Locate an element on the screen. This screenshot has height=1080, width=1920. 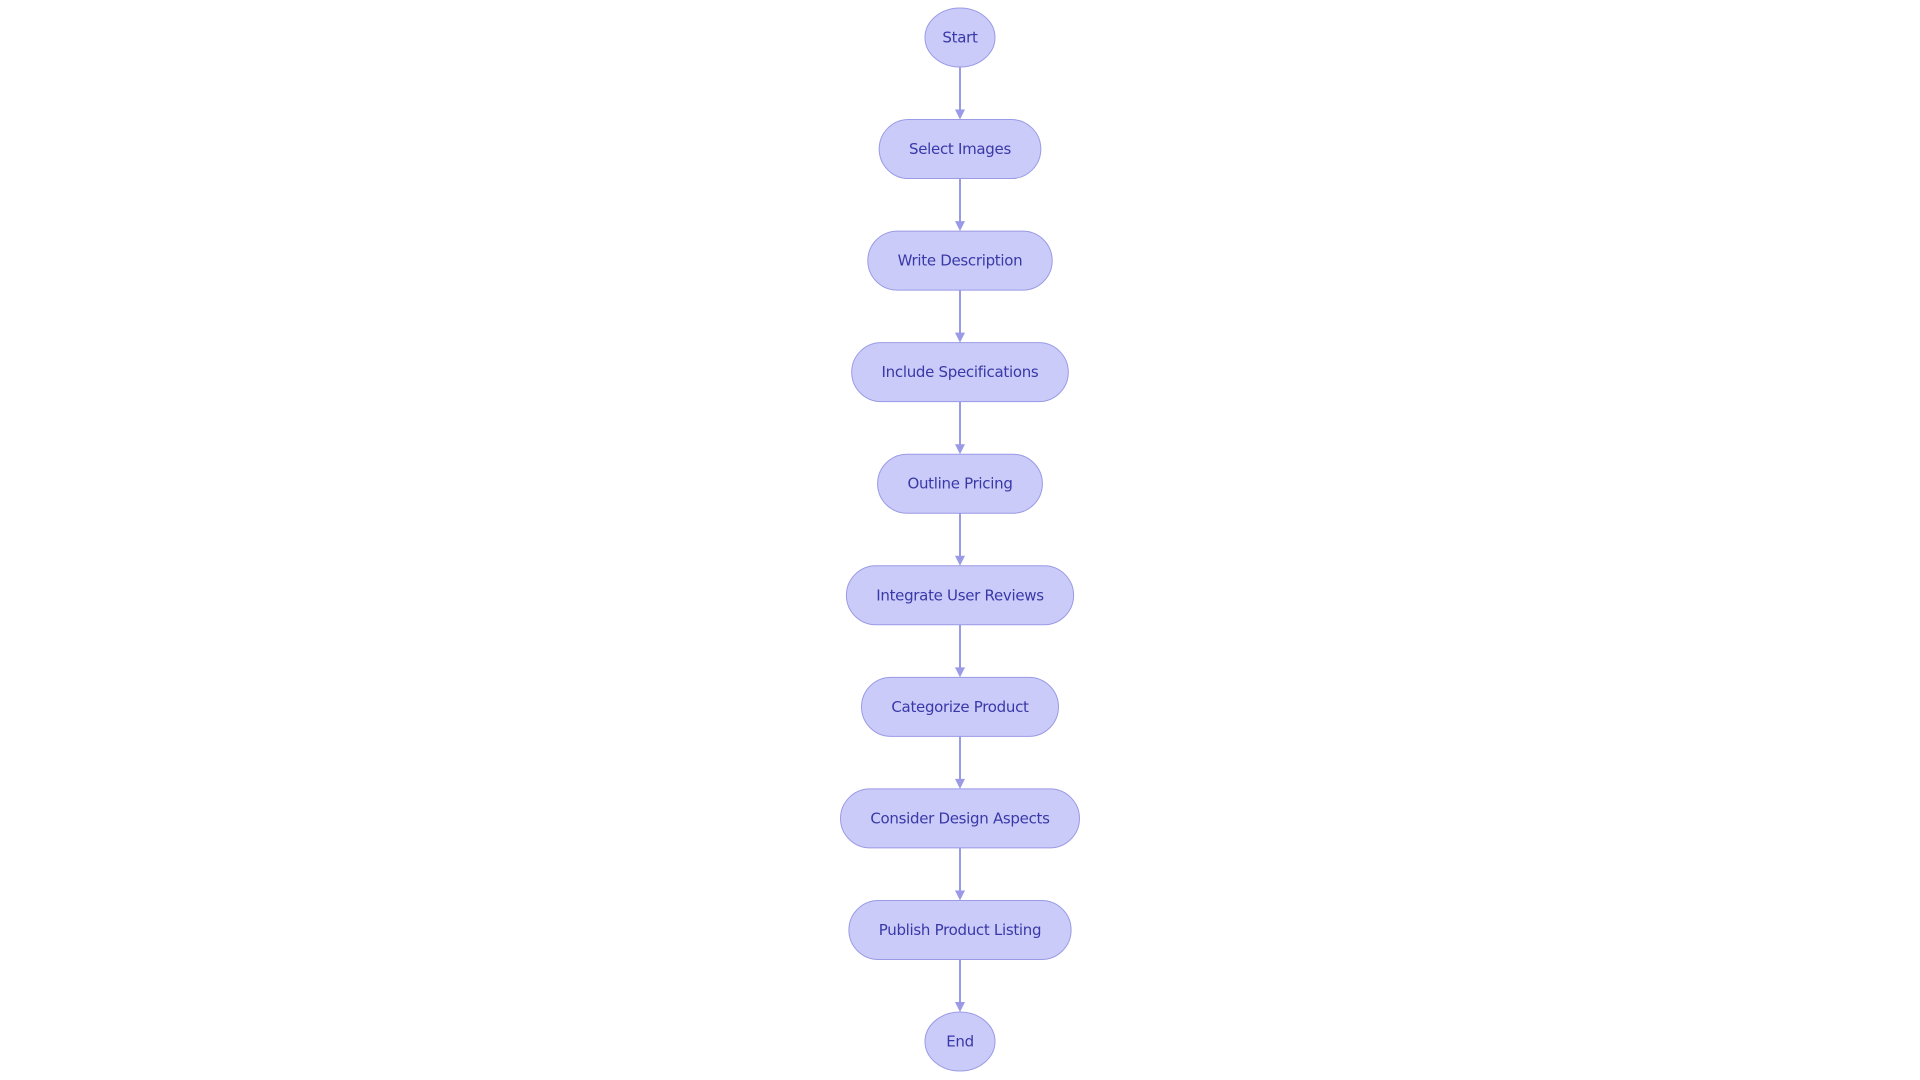
node-label: Outline Pricing is located at coordinates (959, 484).